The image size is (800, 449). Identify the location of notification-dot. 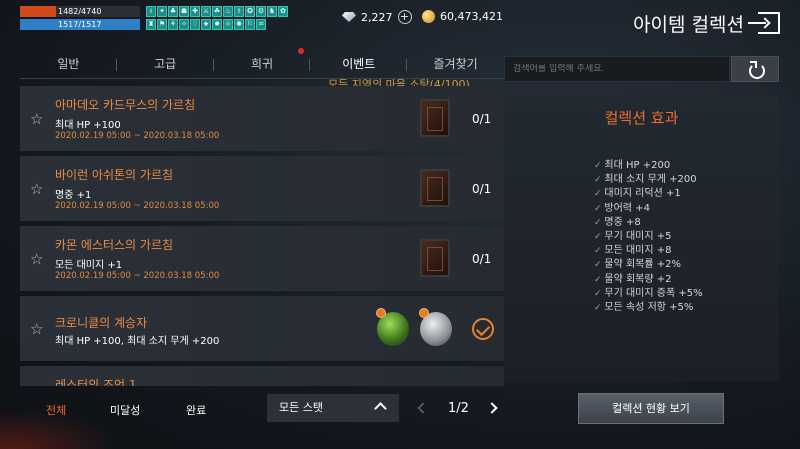
(301, 51).